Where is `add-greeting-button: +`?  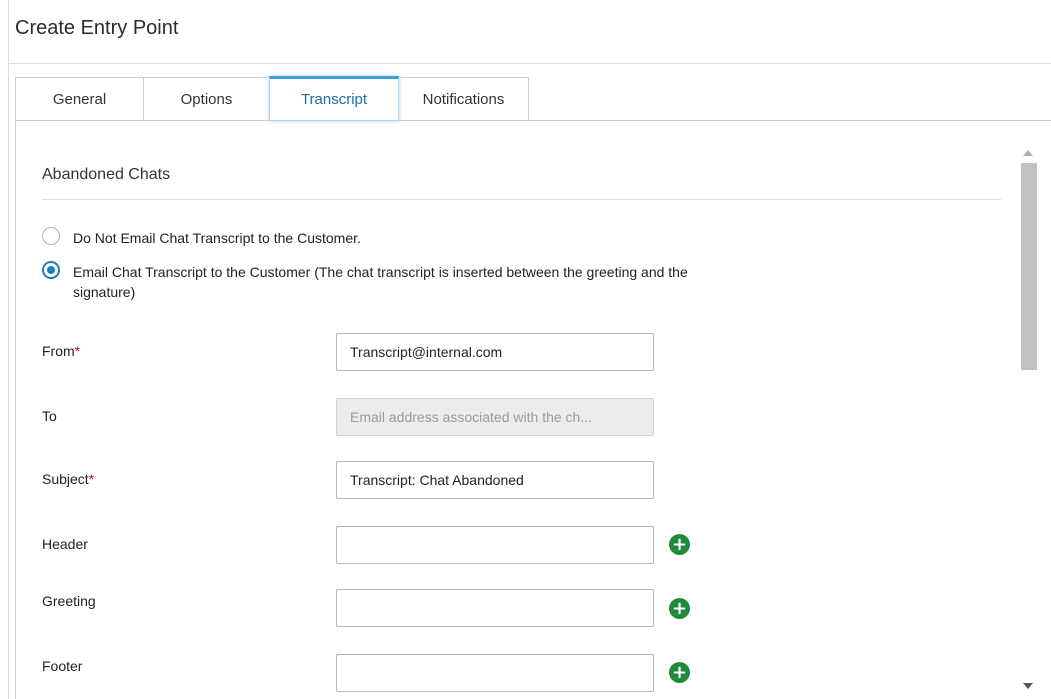
add-greeting-button: + is located at coordinates (679, 608).